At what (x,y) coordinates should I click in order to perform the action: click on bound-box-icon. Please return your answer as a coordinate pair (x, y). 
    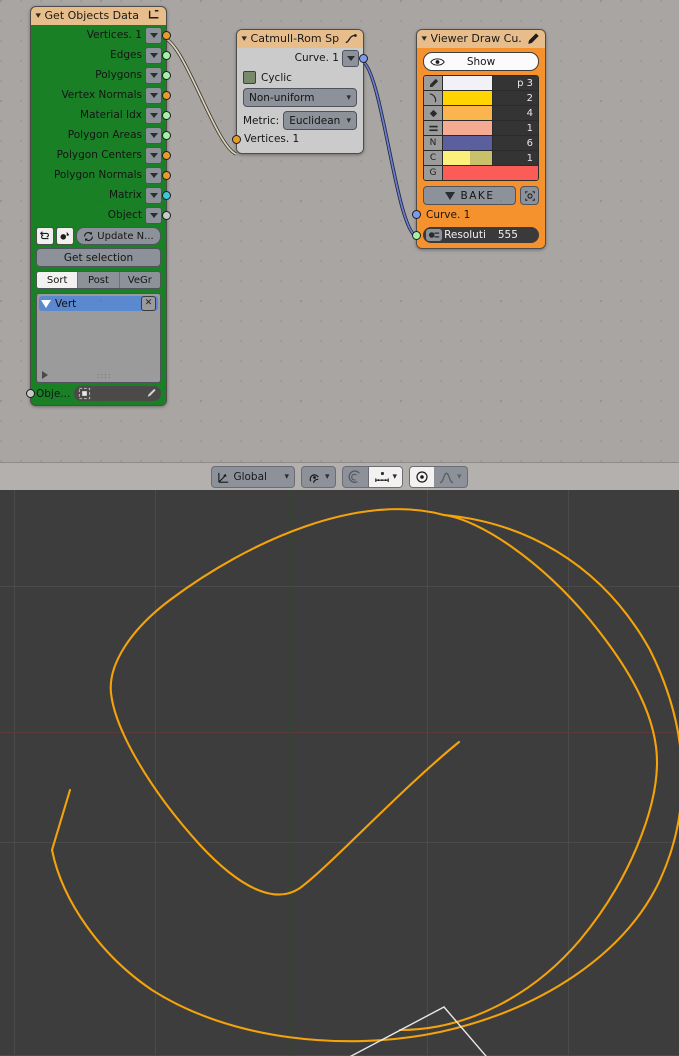
    Looking at the image, I should click on (529, 195).